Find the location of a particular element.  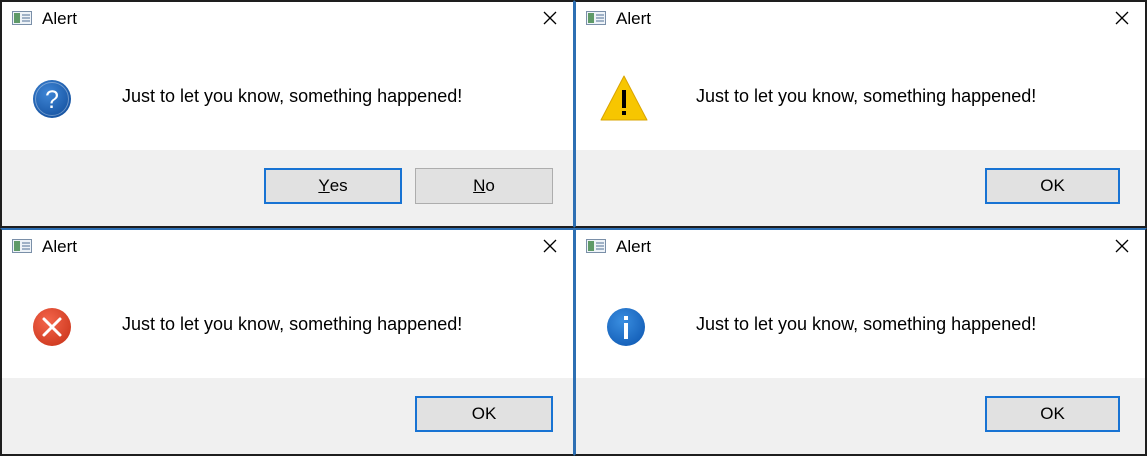

no-button-mnemonic: N is located at coordinates (479, 185).